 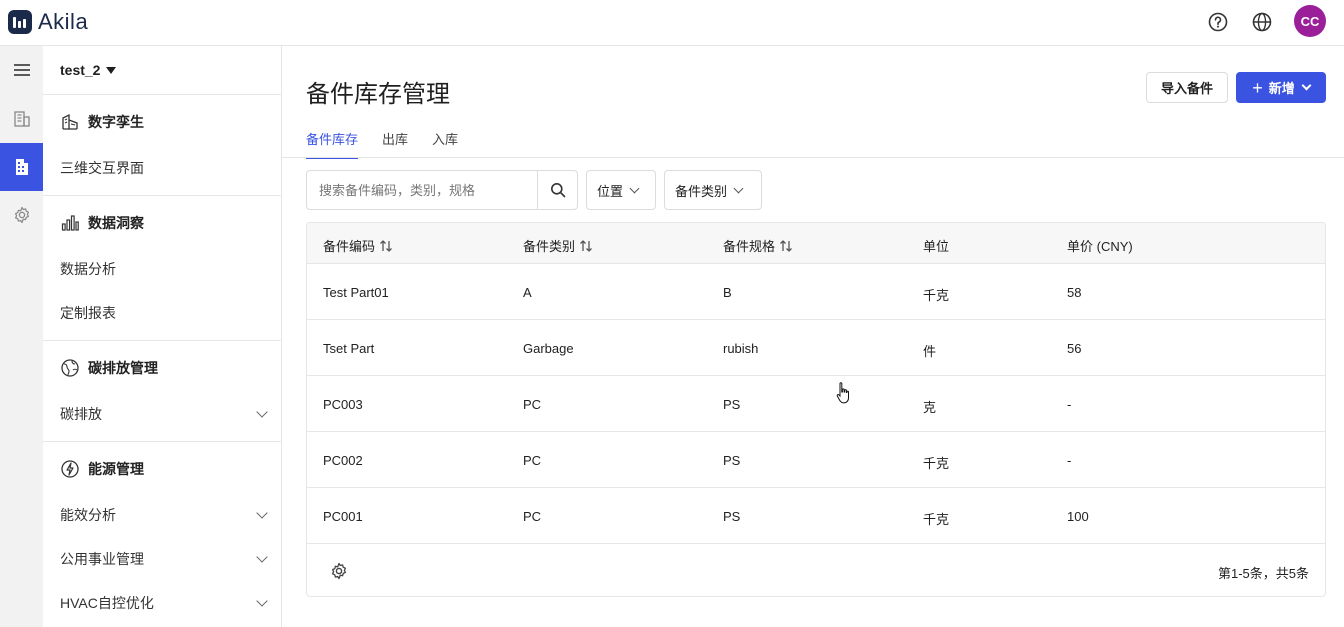 What do you see at coordinates (70, 368) in the screenshot?
I see `earth-icon` at bounding box center [70, 368].